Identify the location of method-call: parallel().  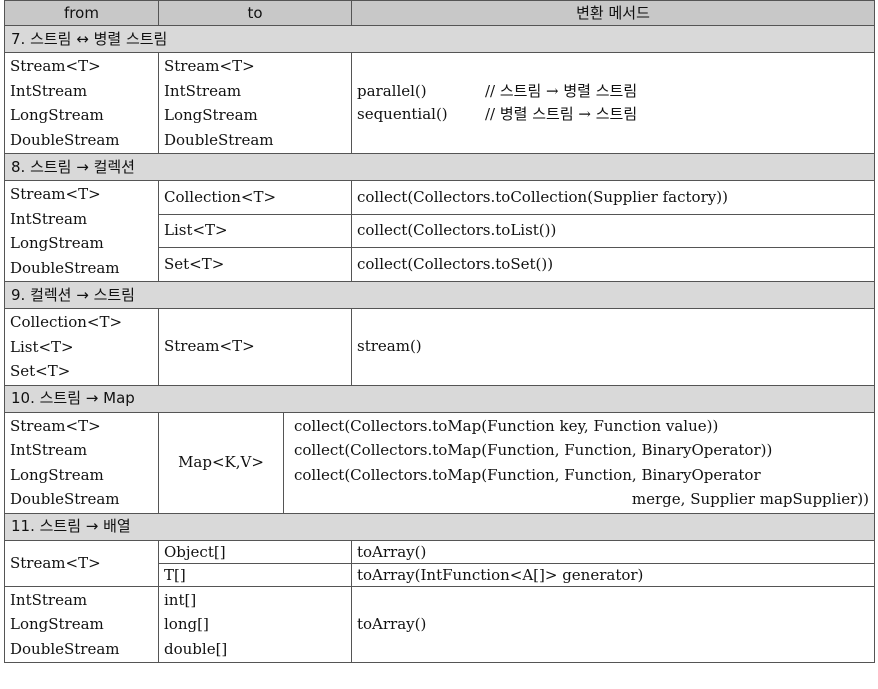
(392, 91).